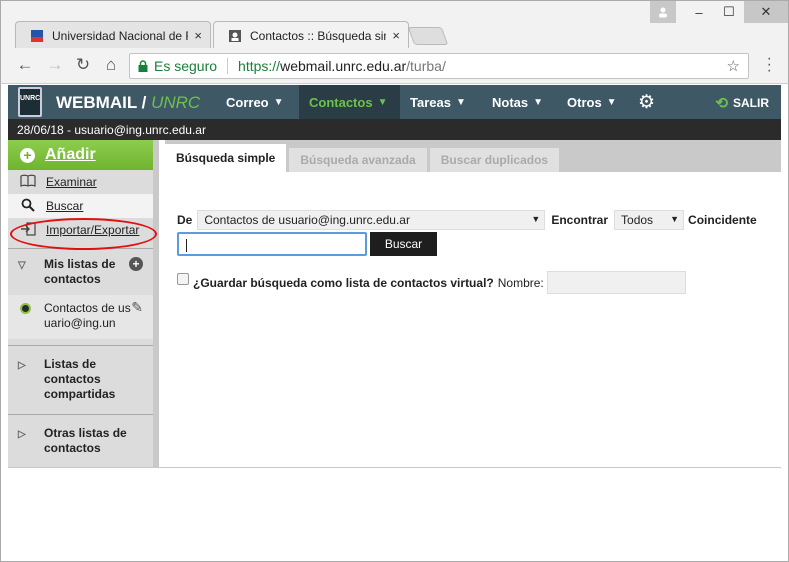 The width and height of the screenshot is (789, 562). I want to click on url-host: webmail.unrc.edu.ar, so click(343, 66).